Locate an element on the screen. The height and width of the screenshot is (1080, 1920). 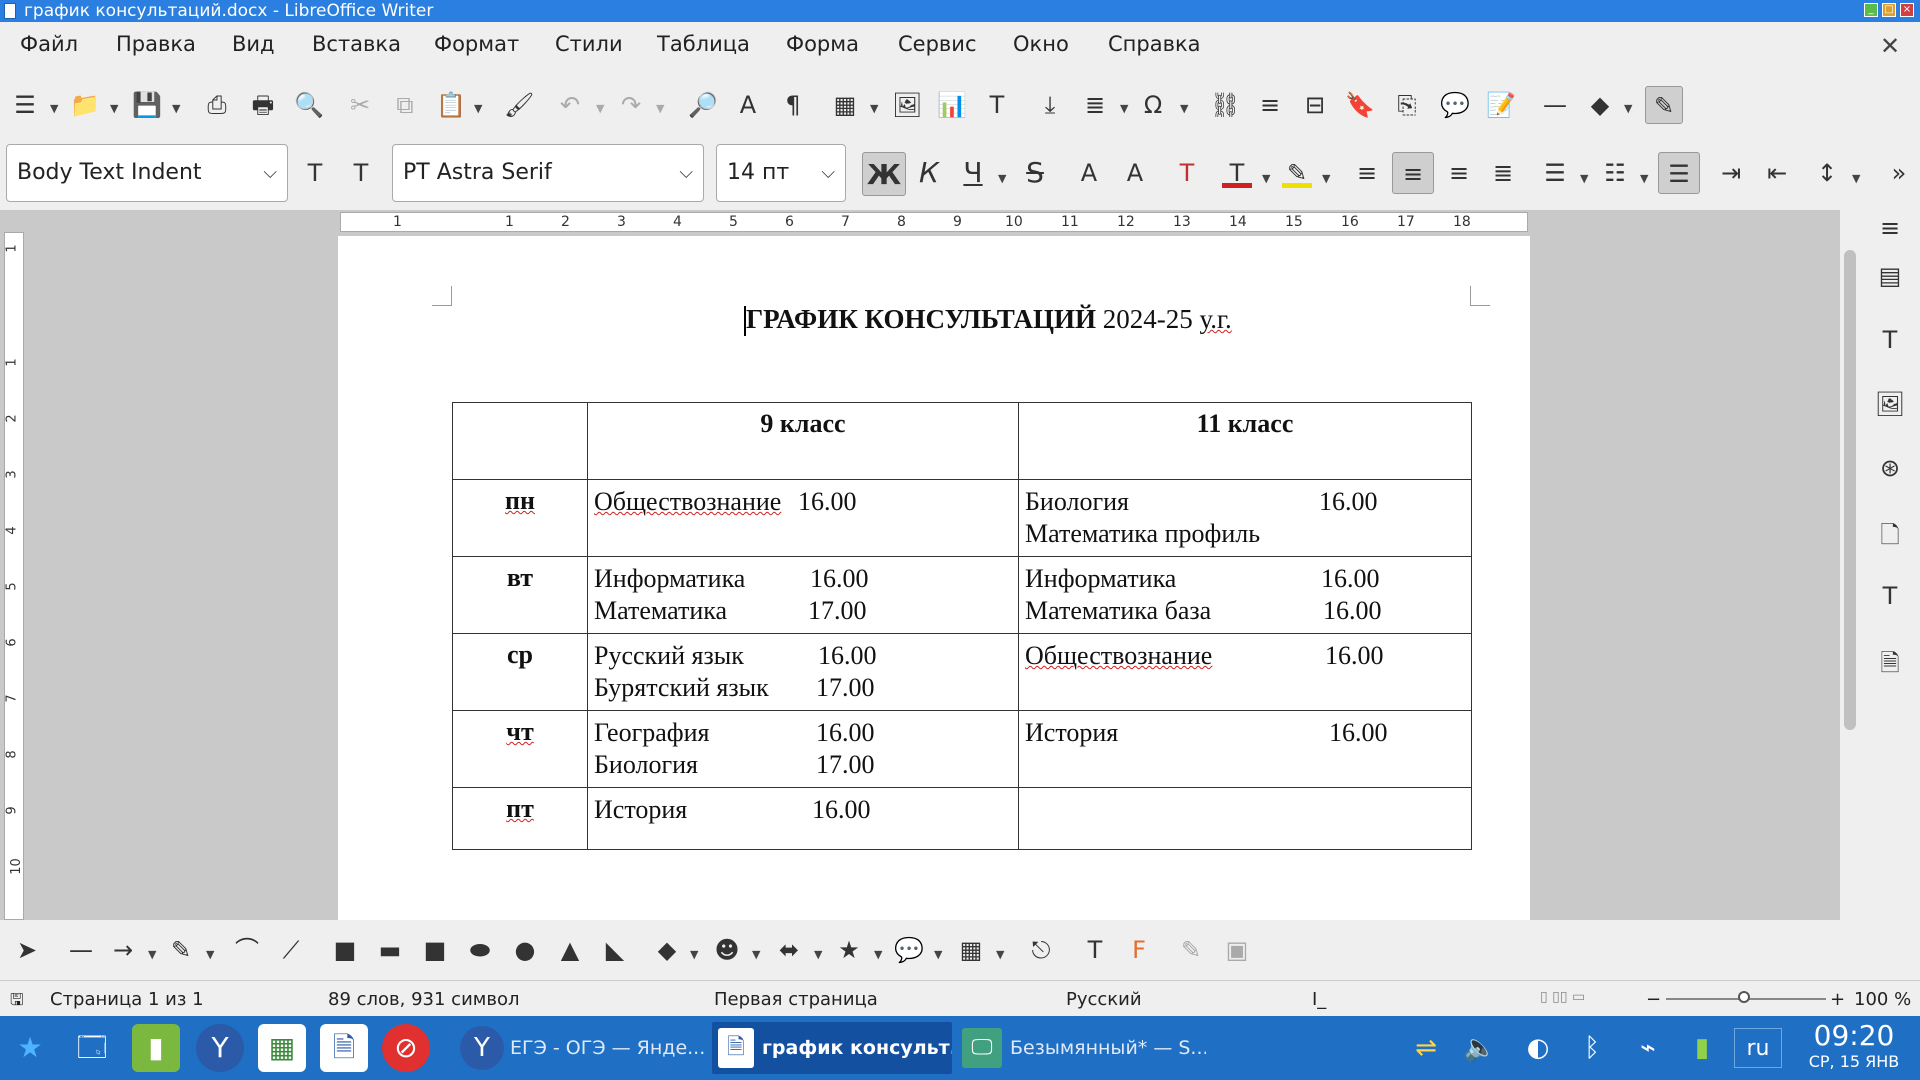
usb-icon: ⇌ is located at coordinates (1426, 1048).